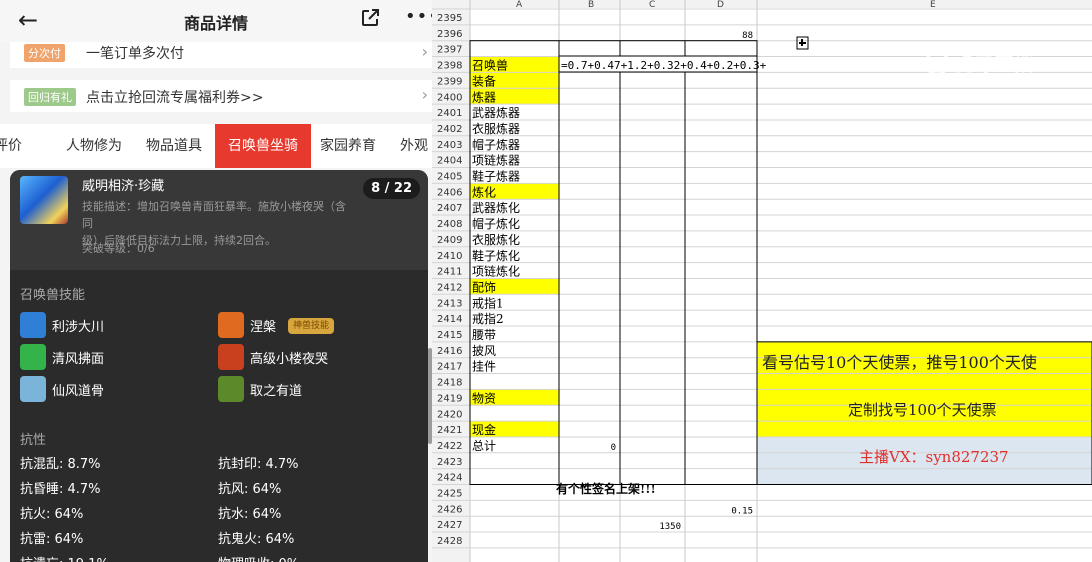 The height and width of the screenshot is (562, 1092). Describe the element at coordinates (496, 271) in the screenshot. I see `cell-a-2411: 项链炼化` at that location.